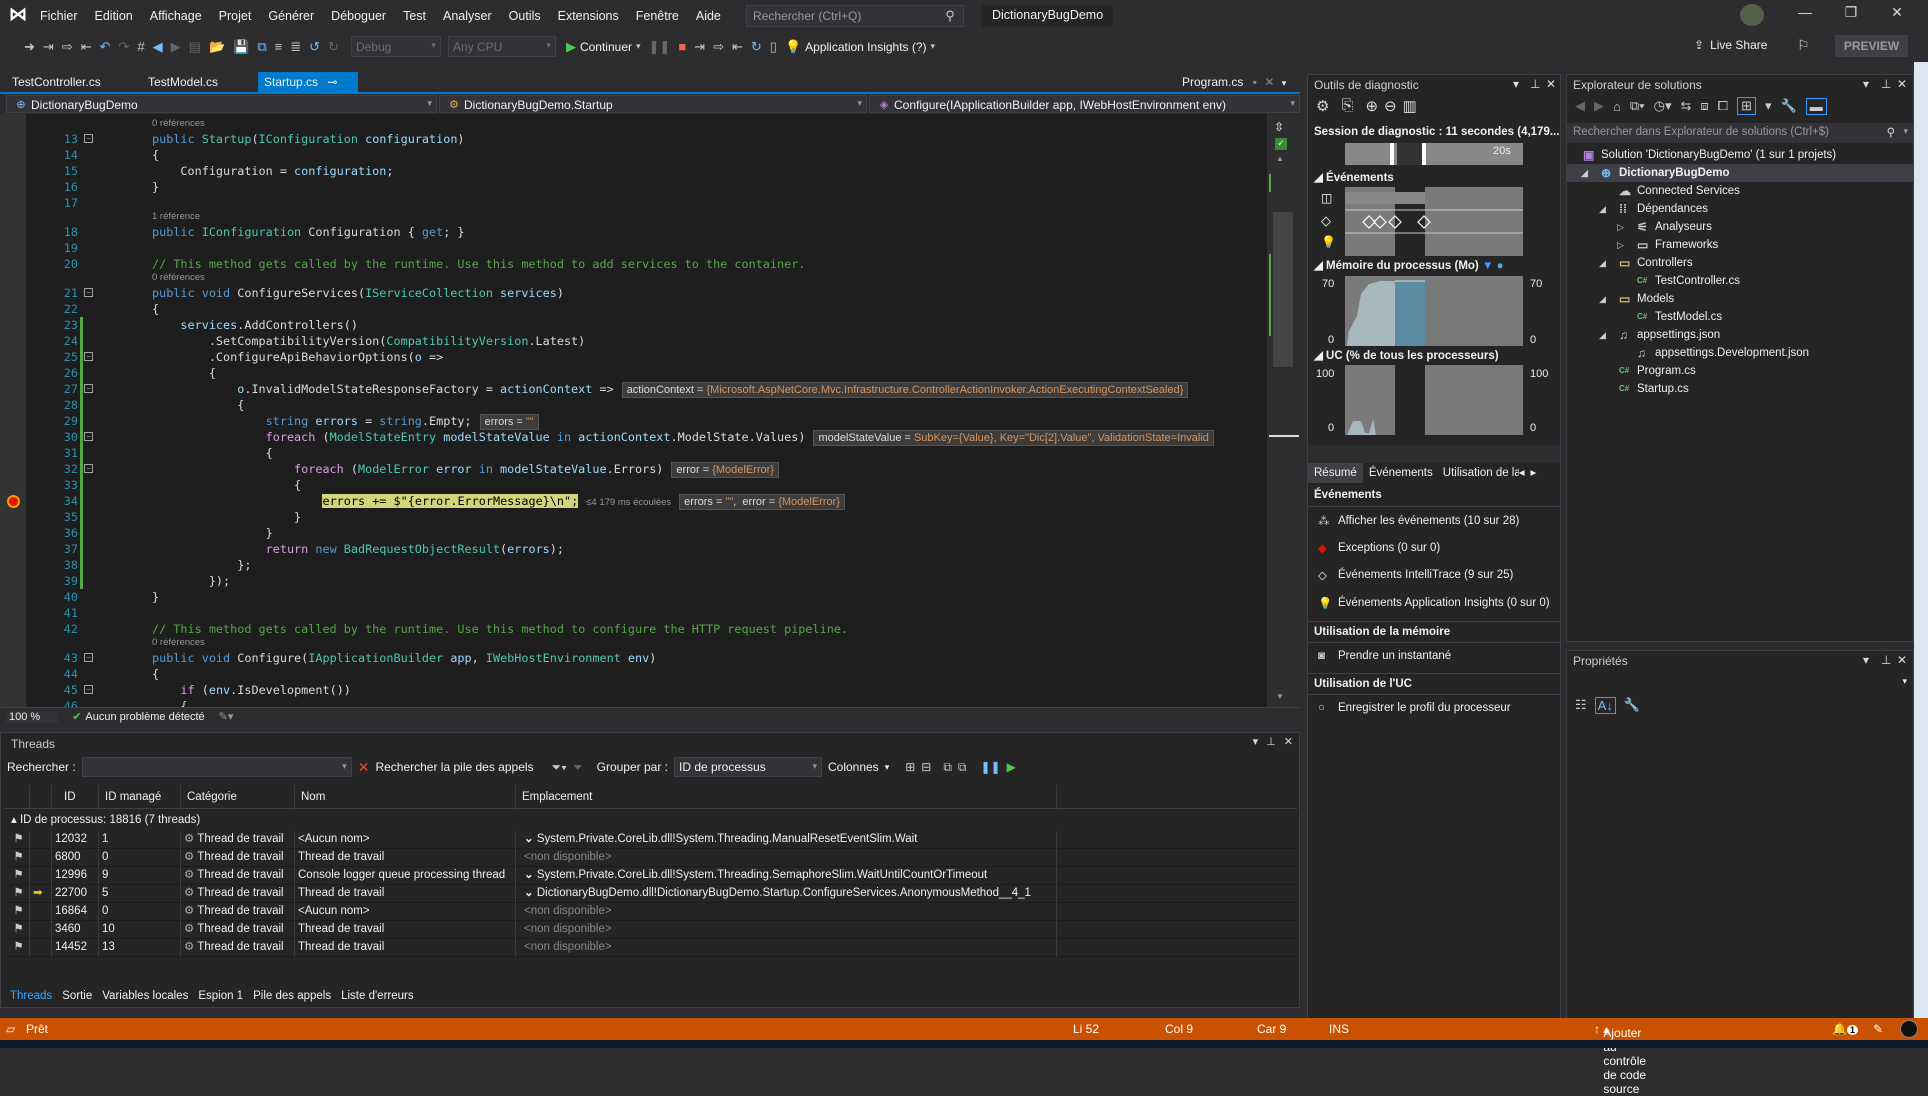 This screenshot has height=1096, width=1928. What do you see at coordinates (251, 690) in the screenshot?
I see `code-text: if (env.IsDevelopment())` at bounding box center [251, 690].